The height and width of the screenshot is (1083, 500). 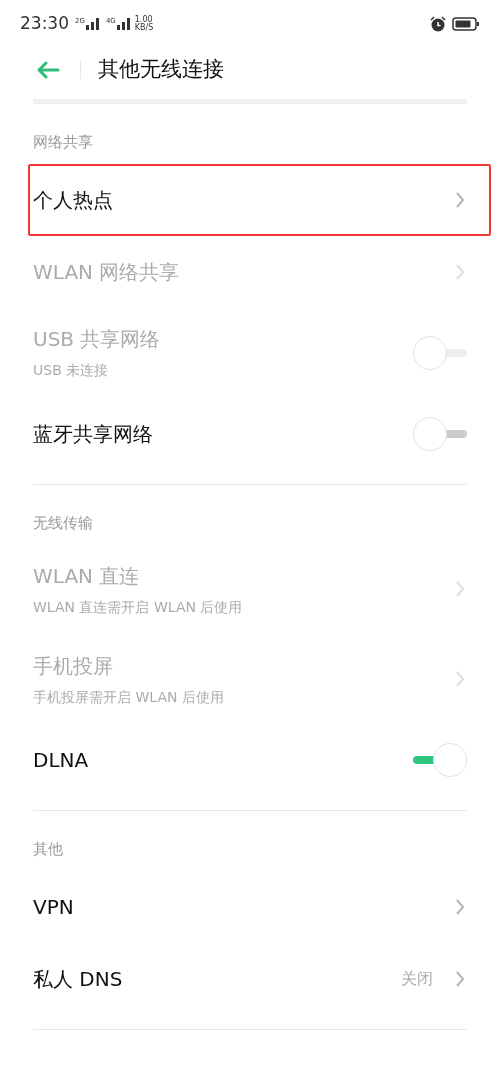 I want to click on page-title: 其他无线连接, so click(x=161, y=70).